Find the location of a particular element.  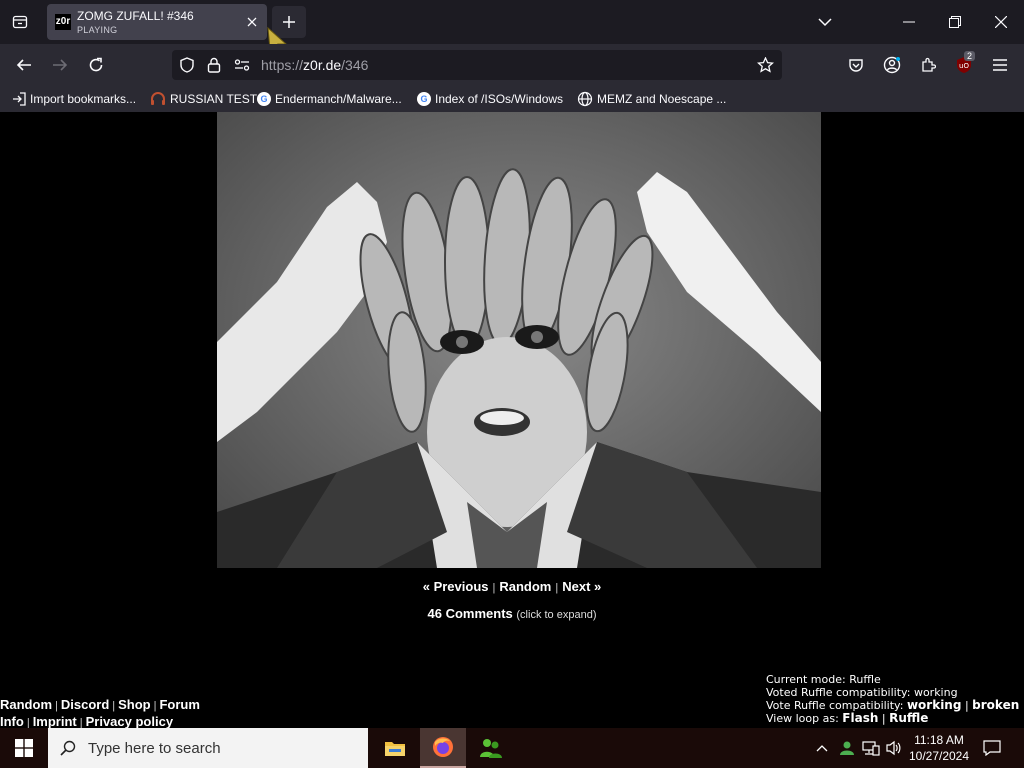

tab-favicon: z0r is located at coordinates (63, 22).